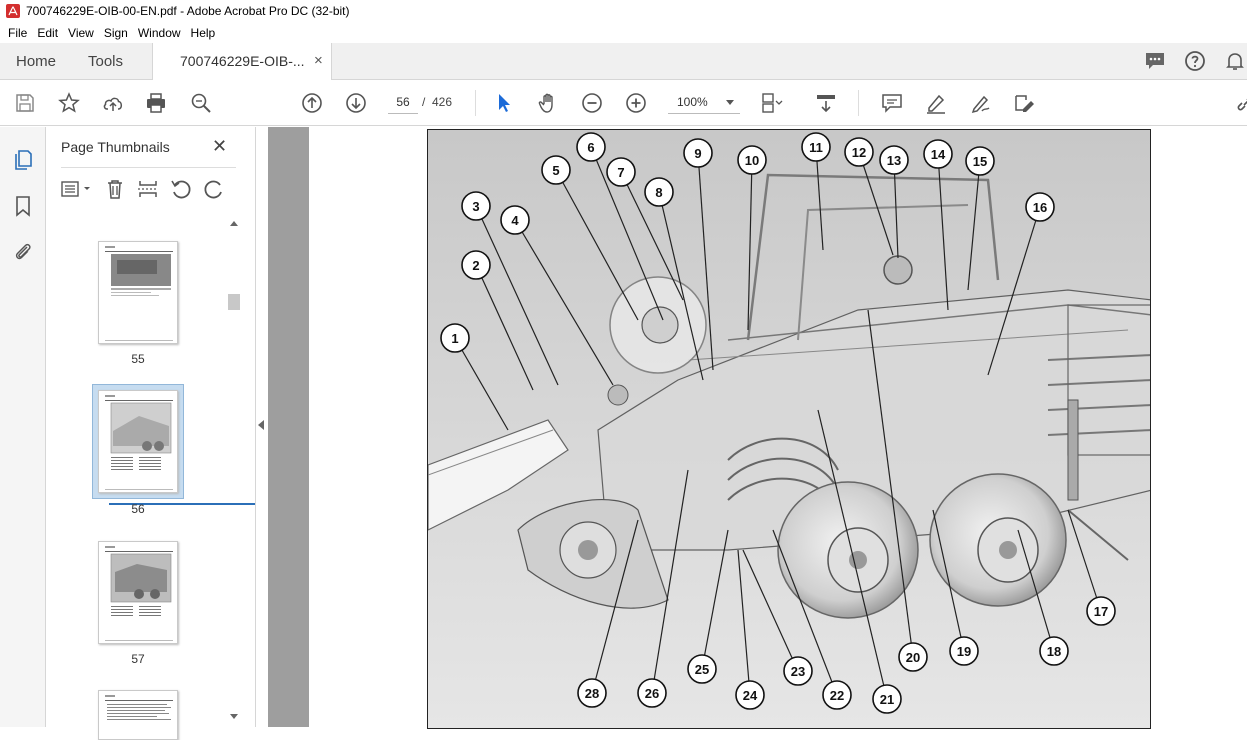 This screenshot has width=1247, height=740. I want to click on attachment-icon, so click(23, 252).